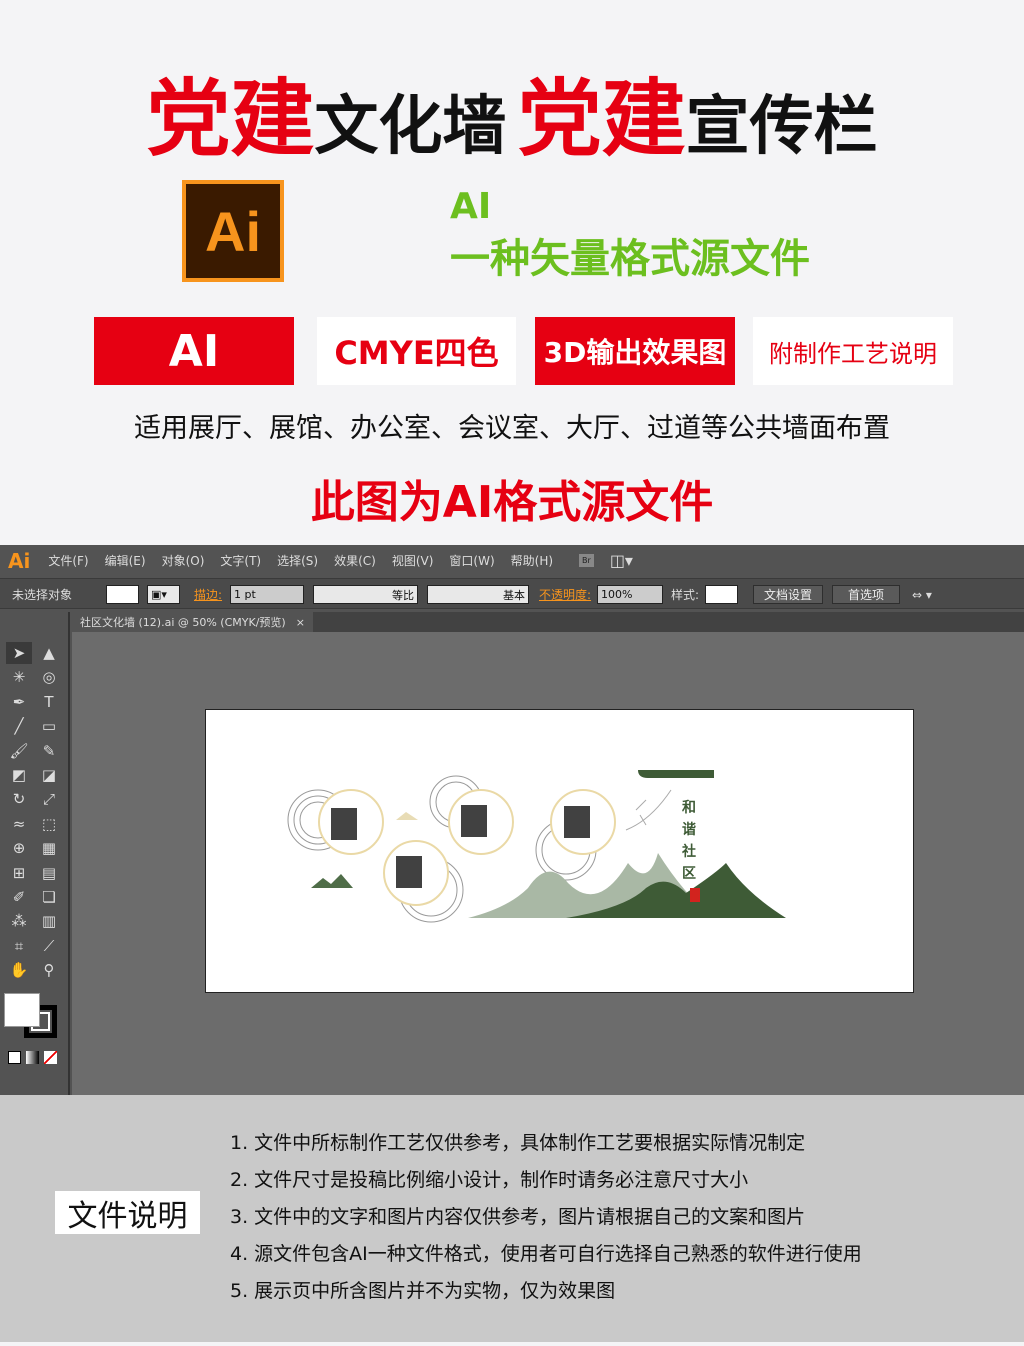 The image size is (1024, 1346). Describe the element at coordinates (240, 560) in the screenshot. I see `menu-type: 文字(T)` at that location.